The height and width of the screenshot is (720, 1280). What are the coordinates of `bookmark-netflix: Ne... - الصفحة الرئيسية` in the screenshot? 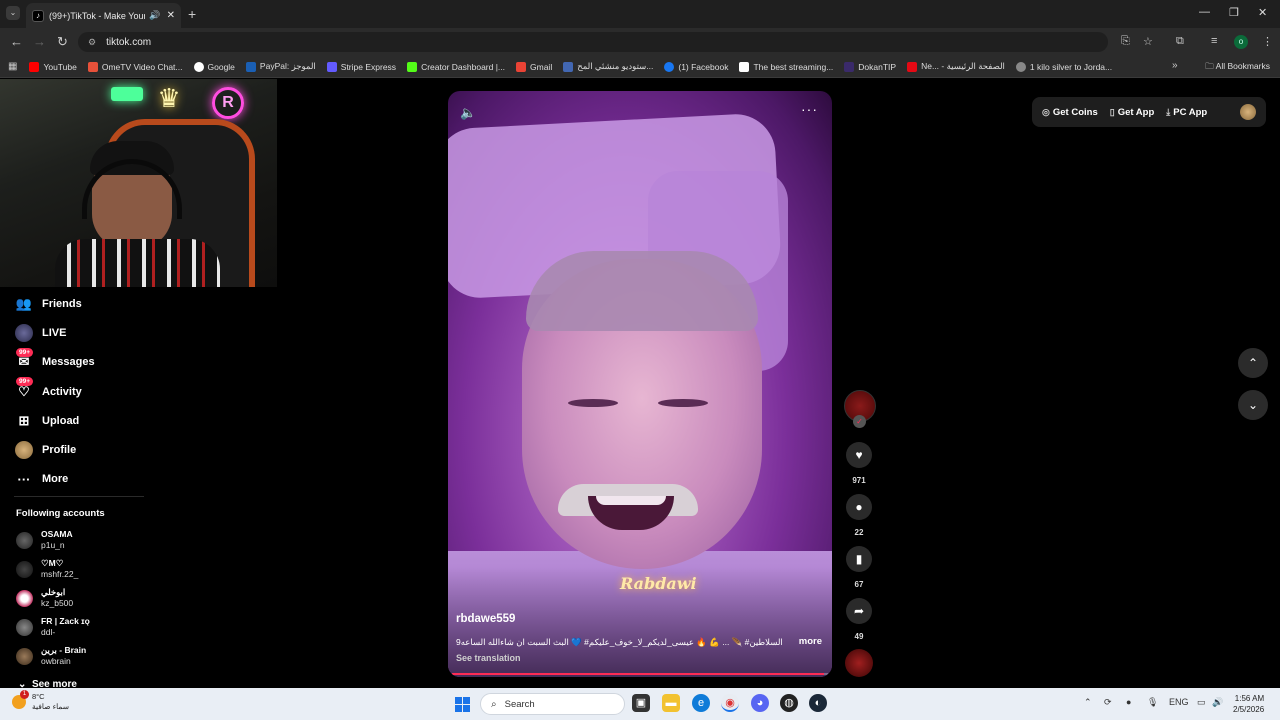 It's located at (956, 66).